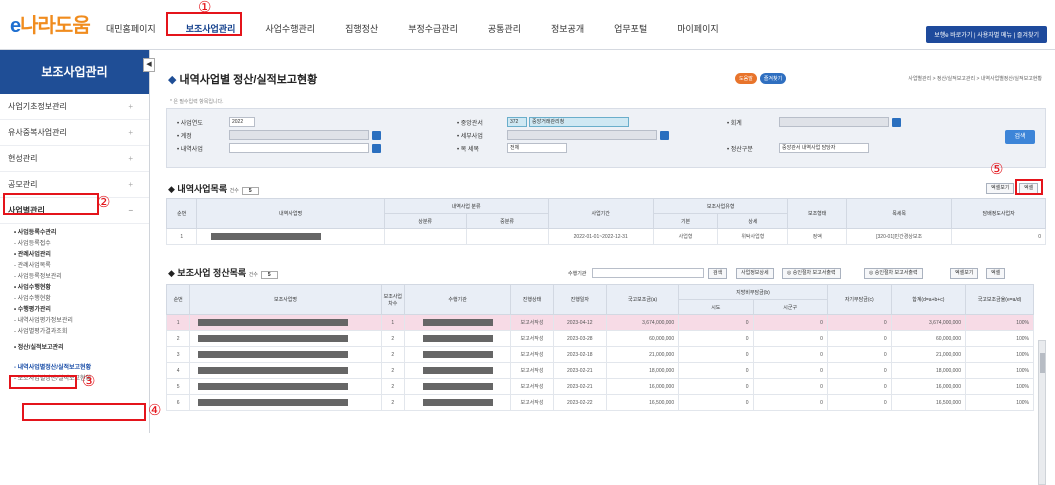 This screenshot has width=1055, height=485. Describe the element at coordinates (131, 28) in the screenshot. I see `gnb-public-home: 대민홈페이지` at that location.